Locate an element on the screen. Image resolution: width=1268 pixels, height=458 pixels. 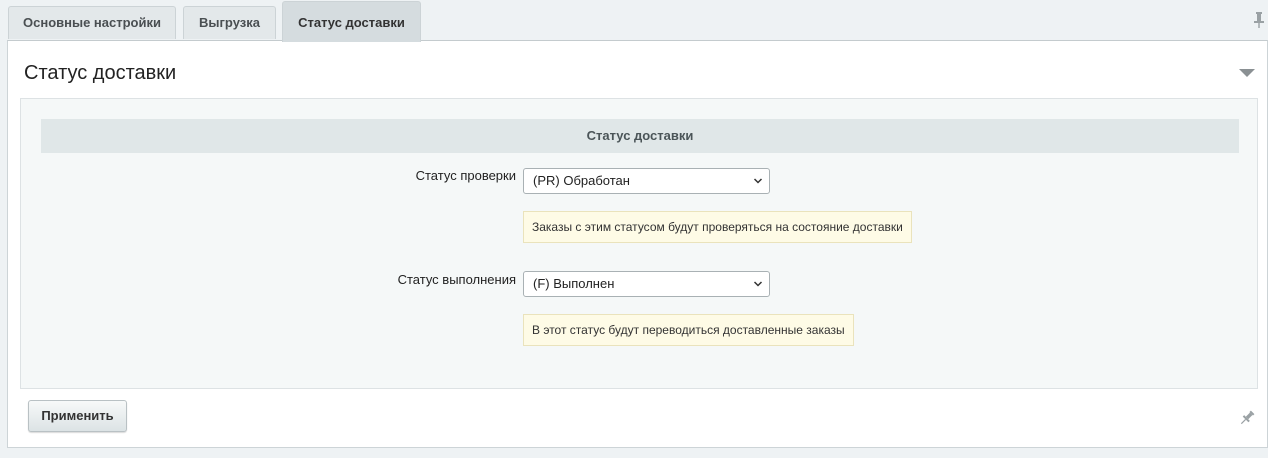
panel-title: Статус доставки is located at coordinates (100, 73).